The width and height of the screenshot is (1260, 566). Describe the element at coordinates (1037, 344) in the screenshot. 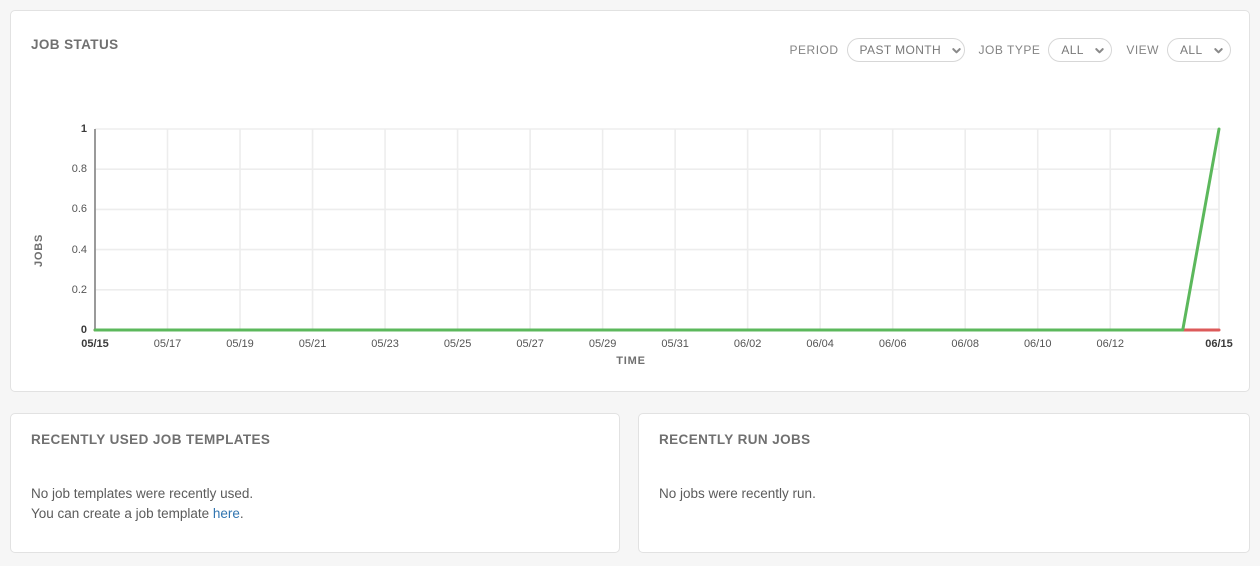

I see `x-tick-label: 06/10` at that location.